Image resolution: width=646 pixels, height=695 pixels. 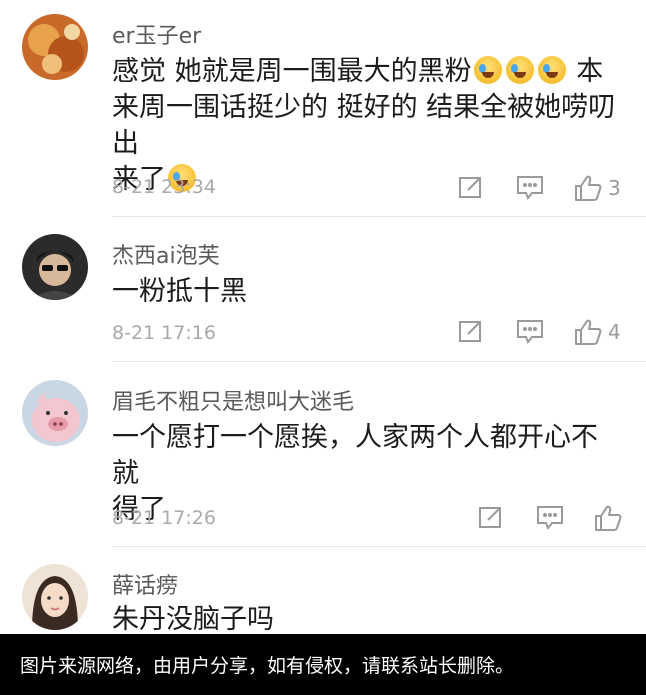 What do you see at coordinates (614, 188) in the screenshot?
I see `like-count: 3` at bounding box center [614, 188].